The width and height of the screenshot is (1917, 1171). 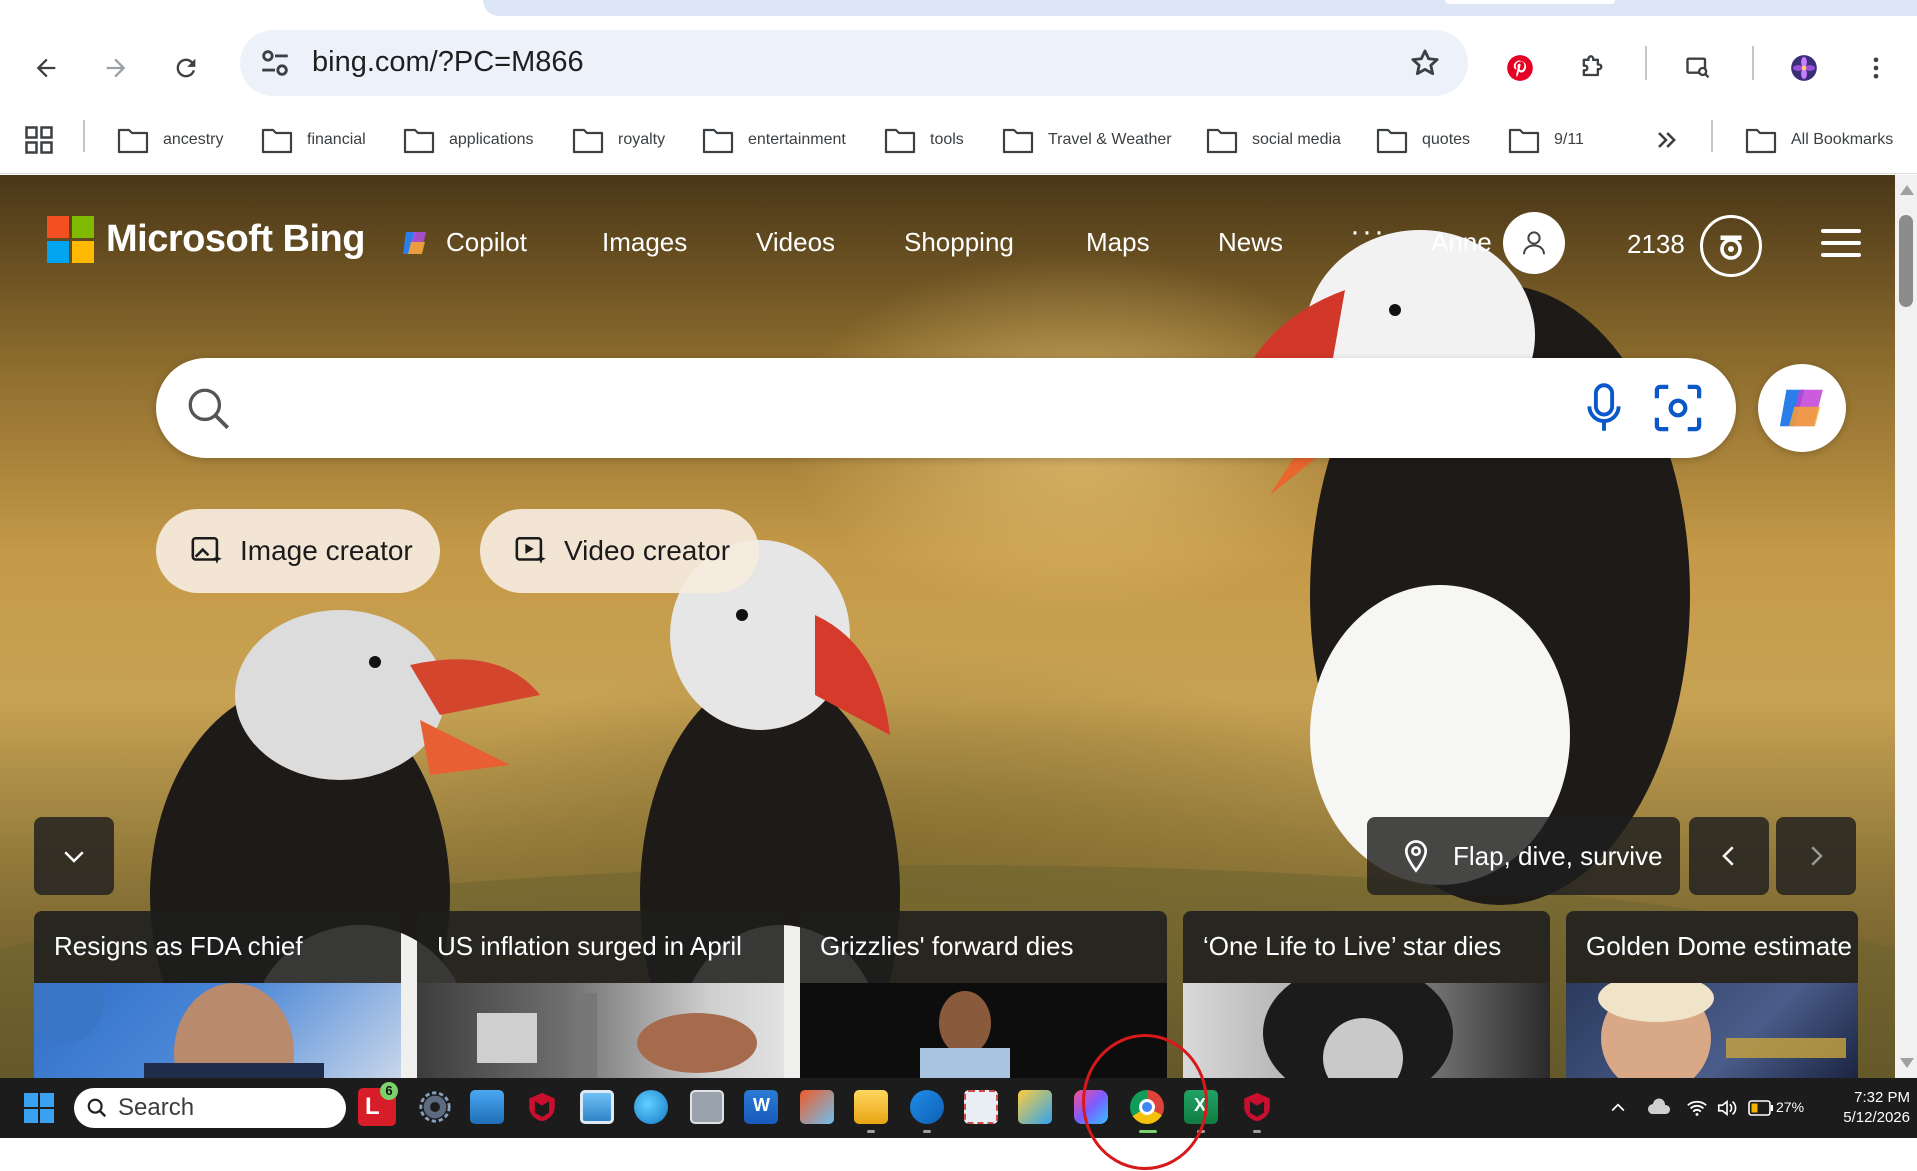 I want to click on scrollbar-thumb, so click(x=1906, y=261).